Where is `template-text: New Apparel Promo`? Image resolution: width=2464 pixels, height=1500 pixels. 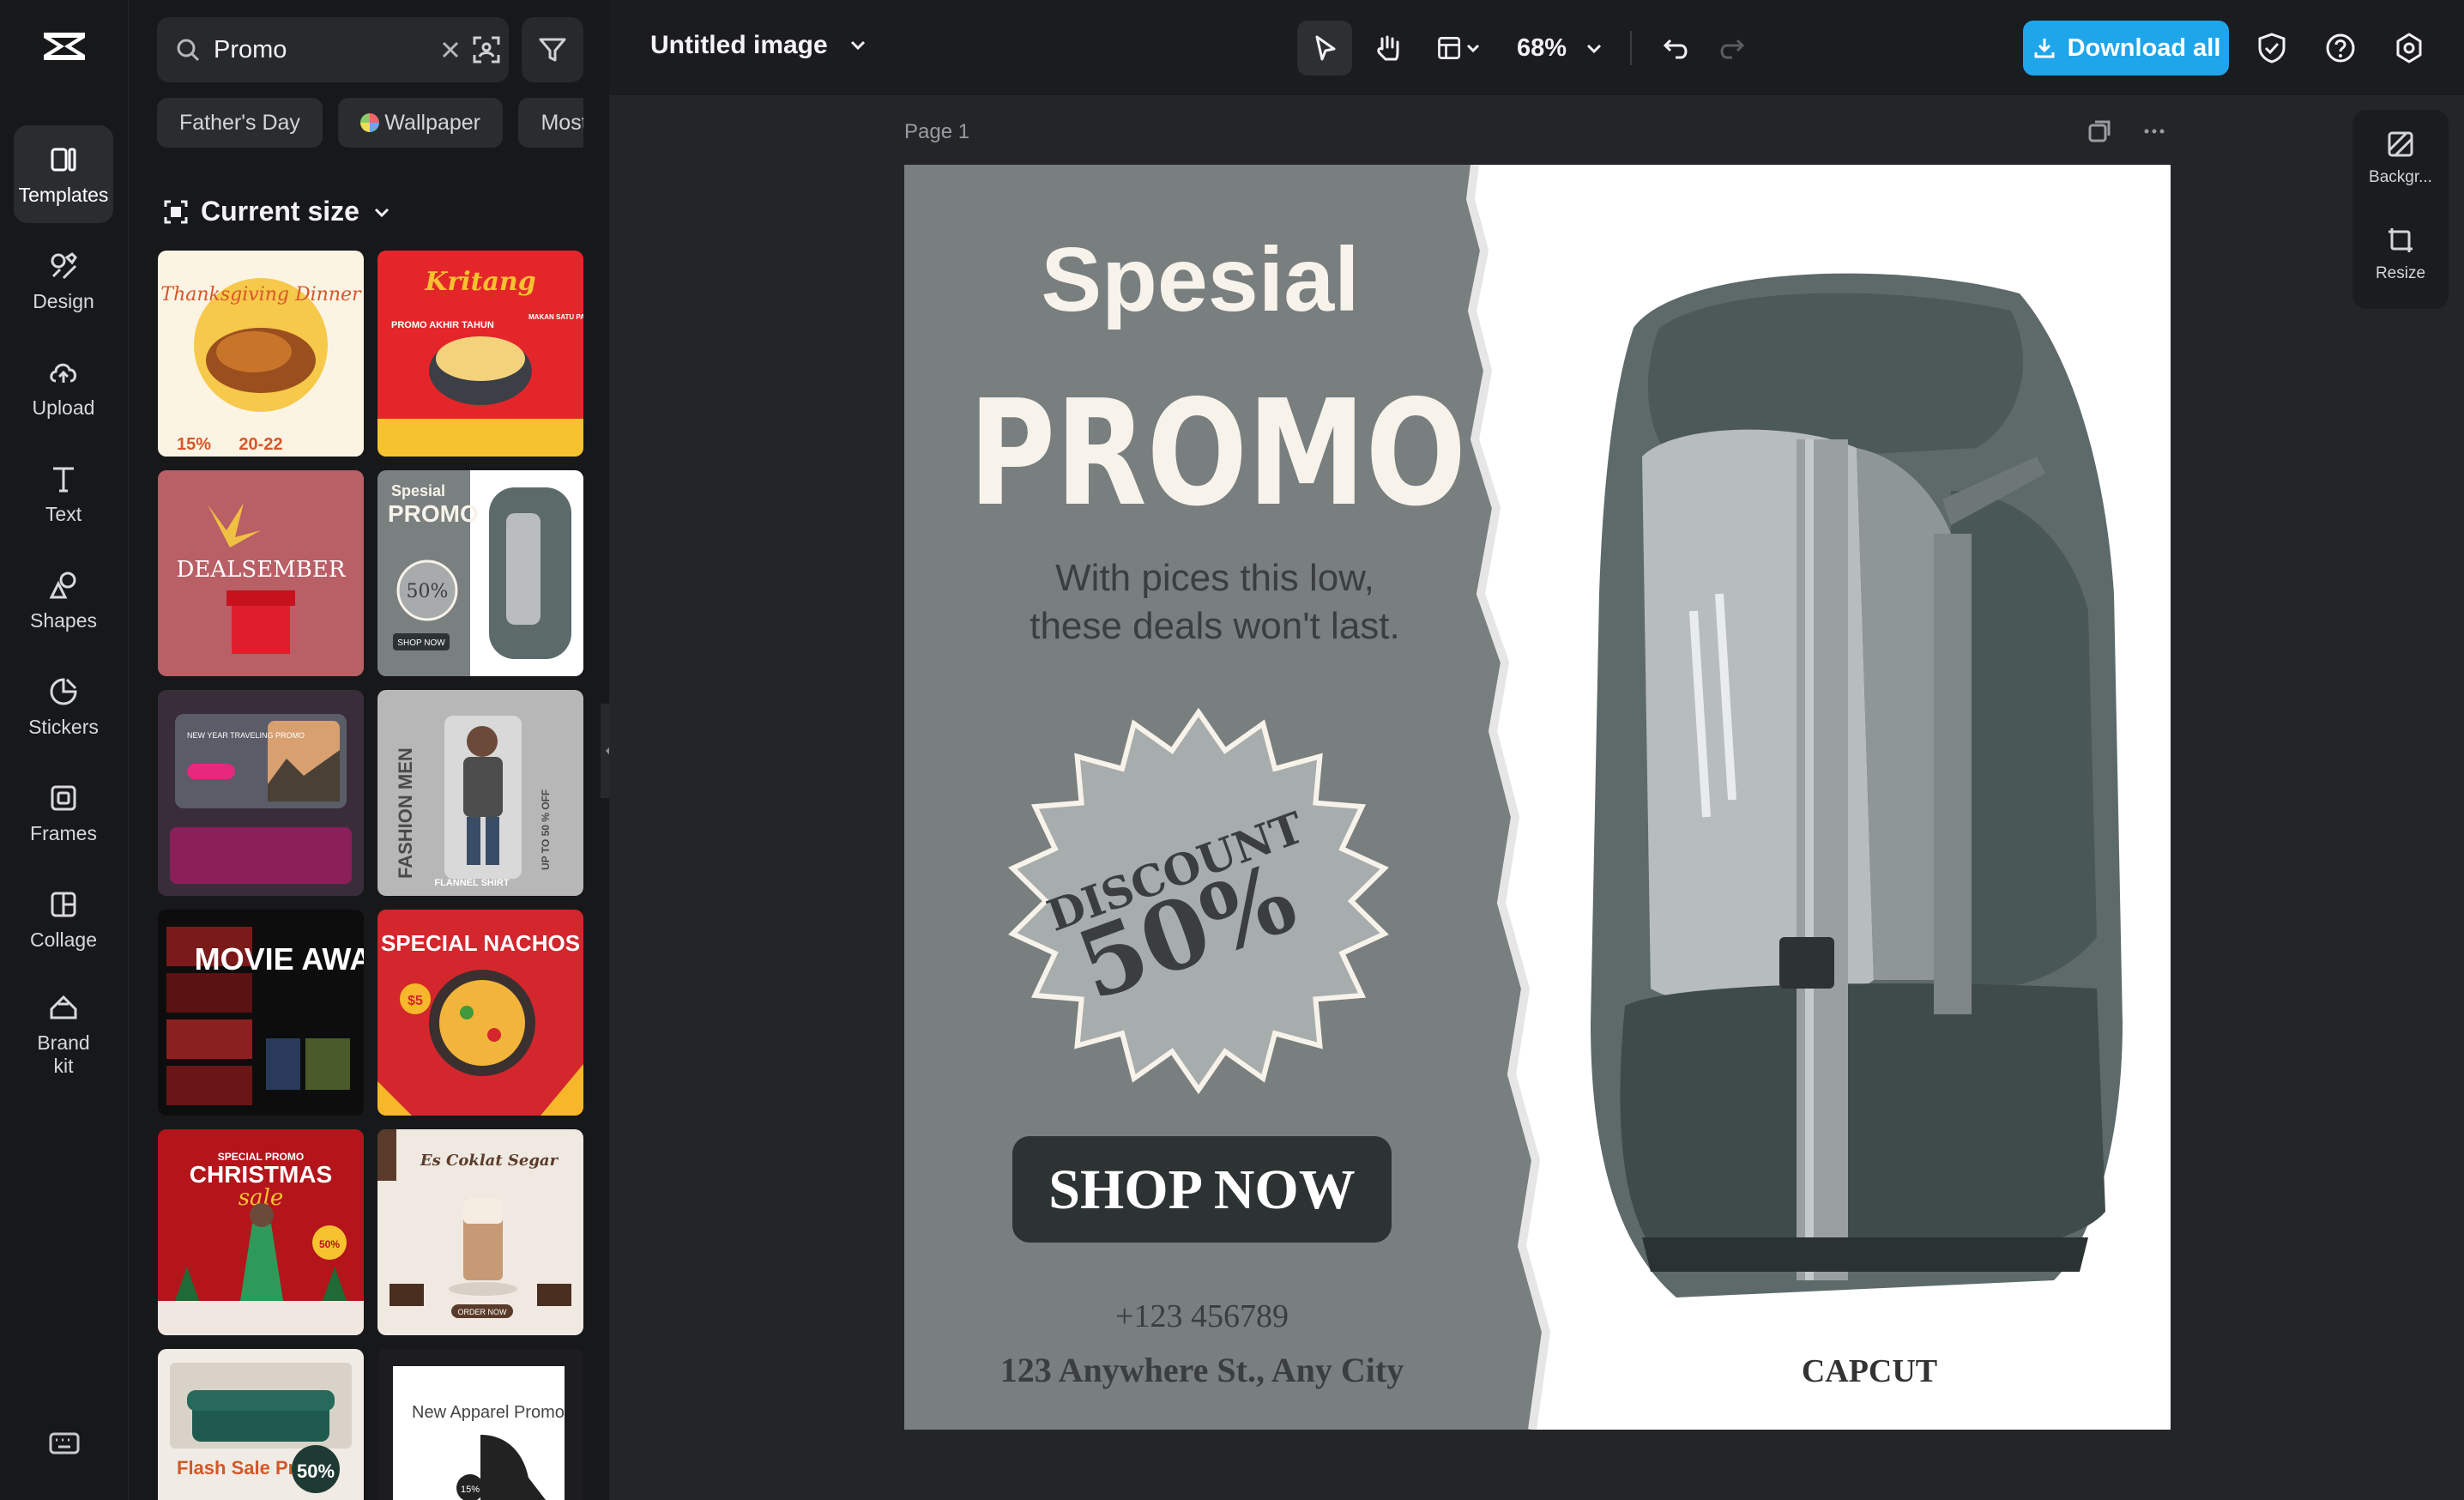 template-text: New Apparel Promo is located at coordinates (488, 1412).